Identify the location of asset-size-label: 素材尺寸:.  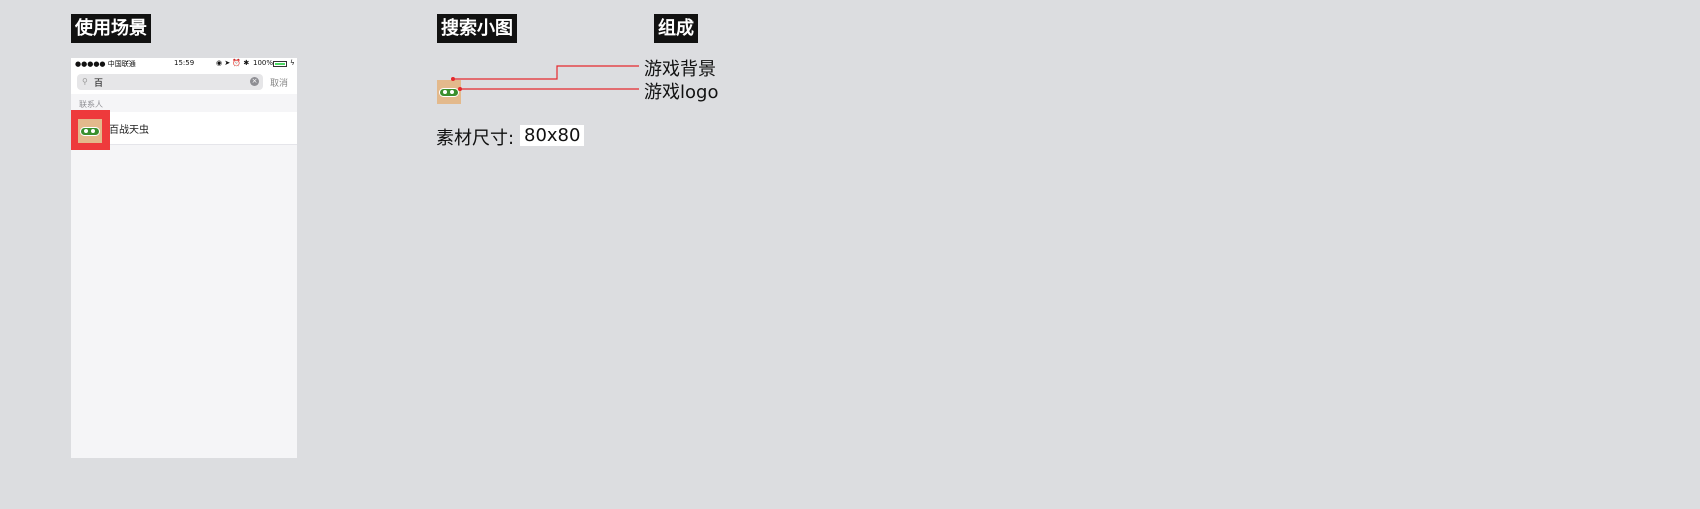
(475, 138).